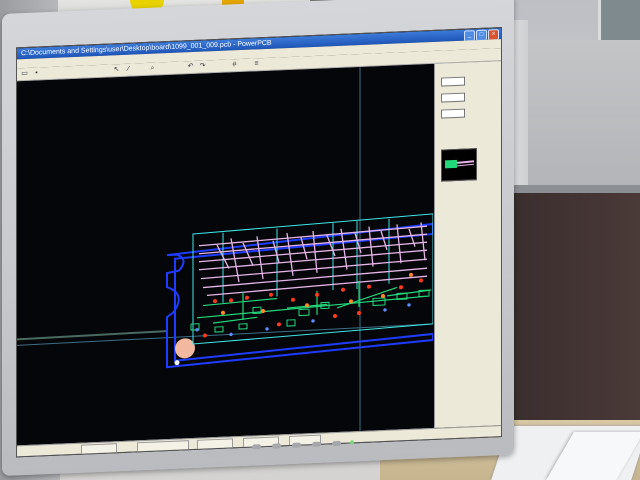  I want to click on red-vias, so click(313, 308).